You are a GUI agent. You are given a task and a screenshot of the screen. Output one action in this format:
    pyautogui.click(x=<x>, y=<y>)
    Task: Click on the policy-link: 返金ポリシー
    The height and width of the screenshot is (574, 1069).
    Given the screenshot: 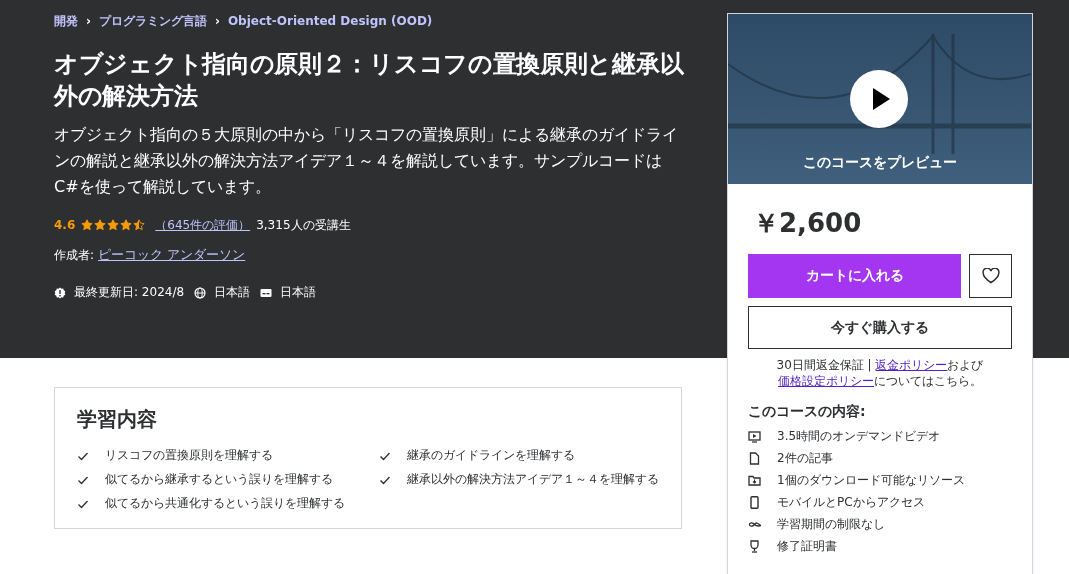 What is the action you would take?
    pyautogui.click(x=911, y=365)
    